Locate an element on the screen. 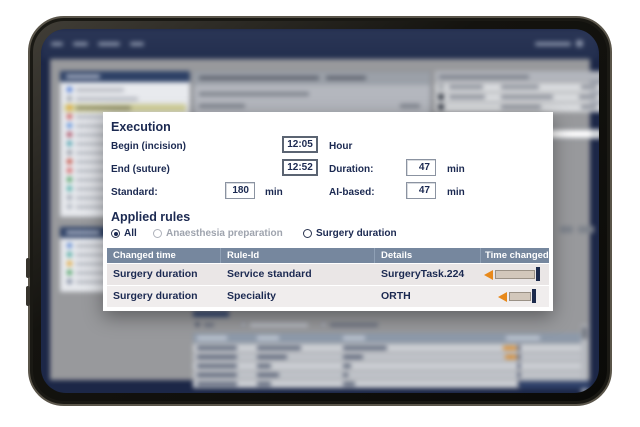 This screenshot has width=640, height=427. patient-header-bar is located at coordinates (312, 78).